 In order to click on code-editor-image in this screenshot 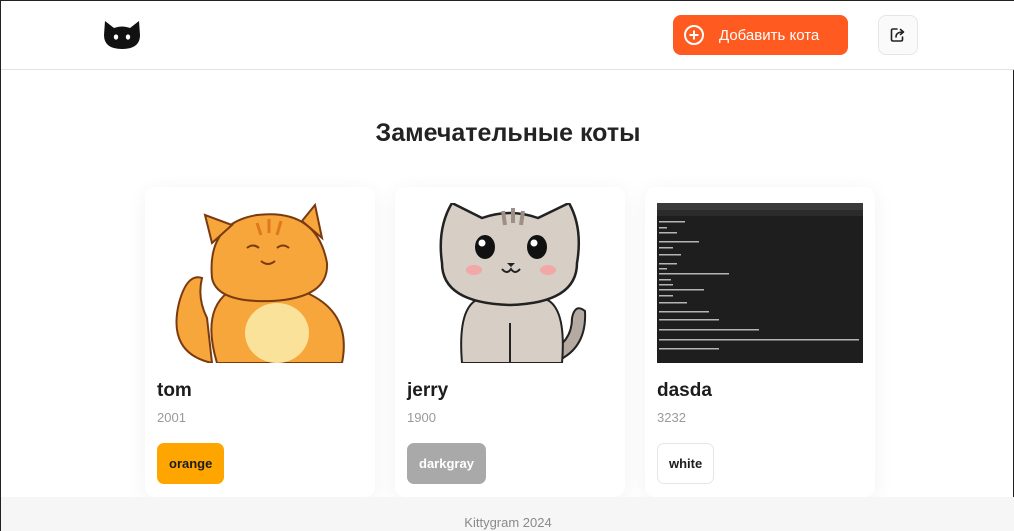, I will do `click(760, 283)`.